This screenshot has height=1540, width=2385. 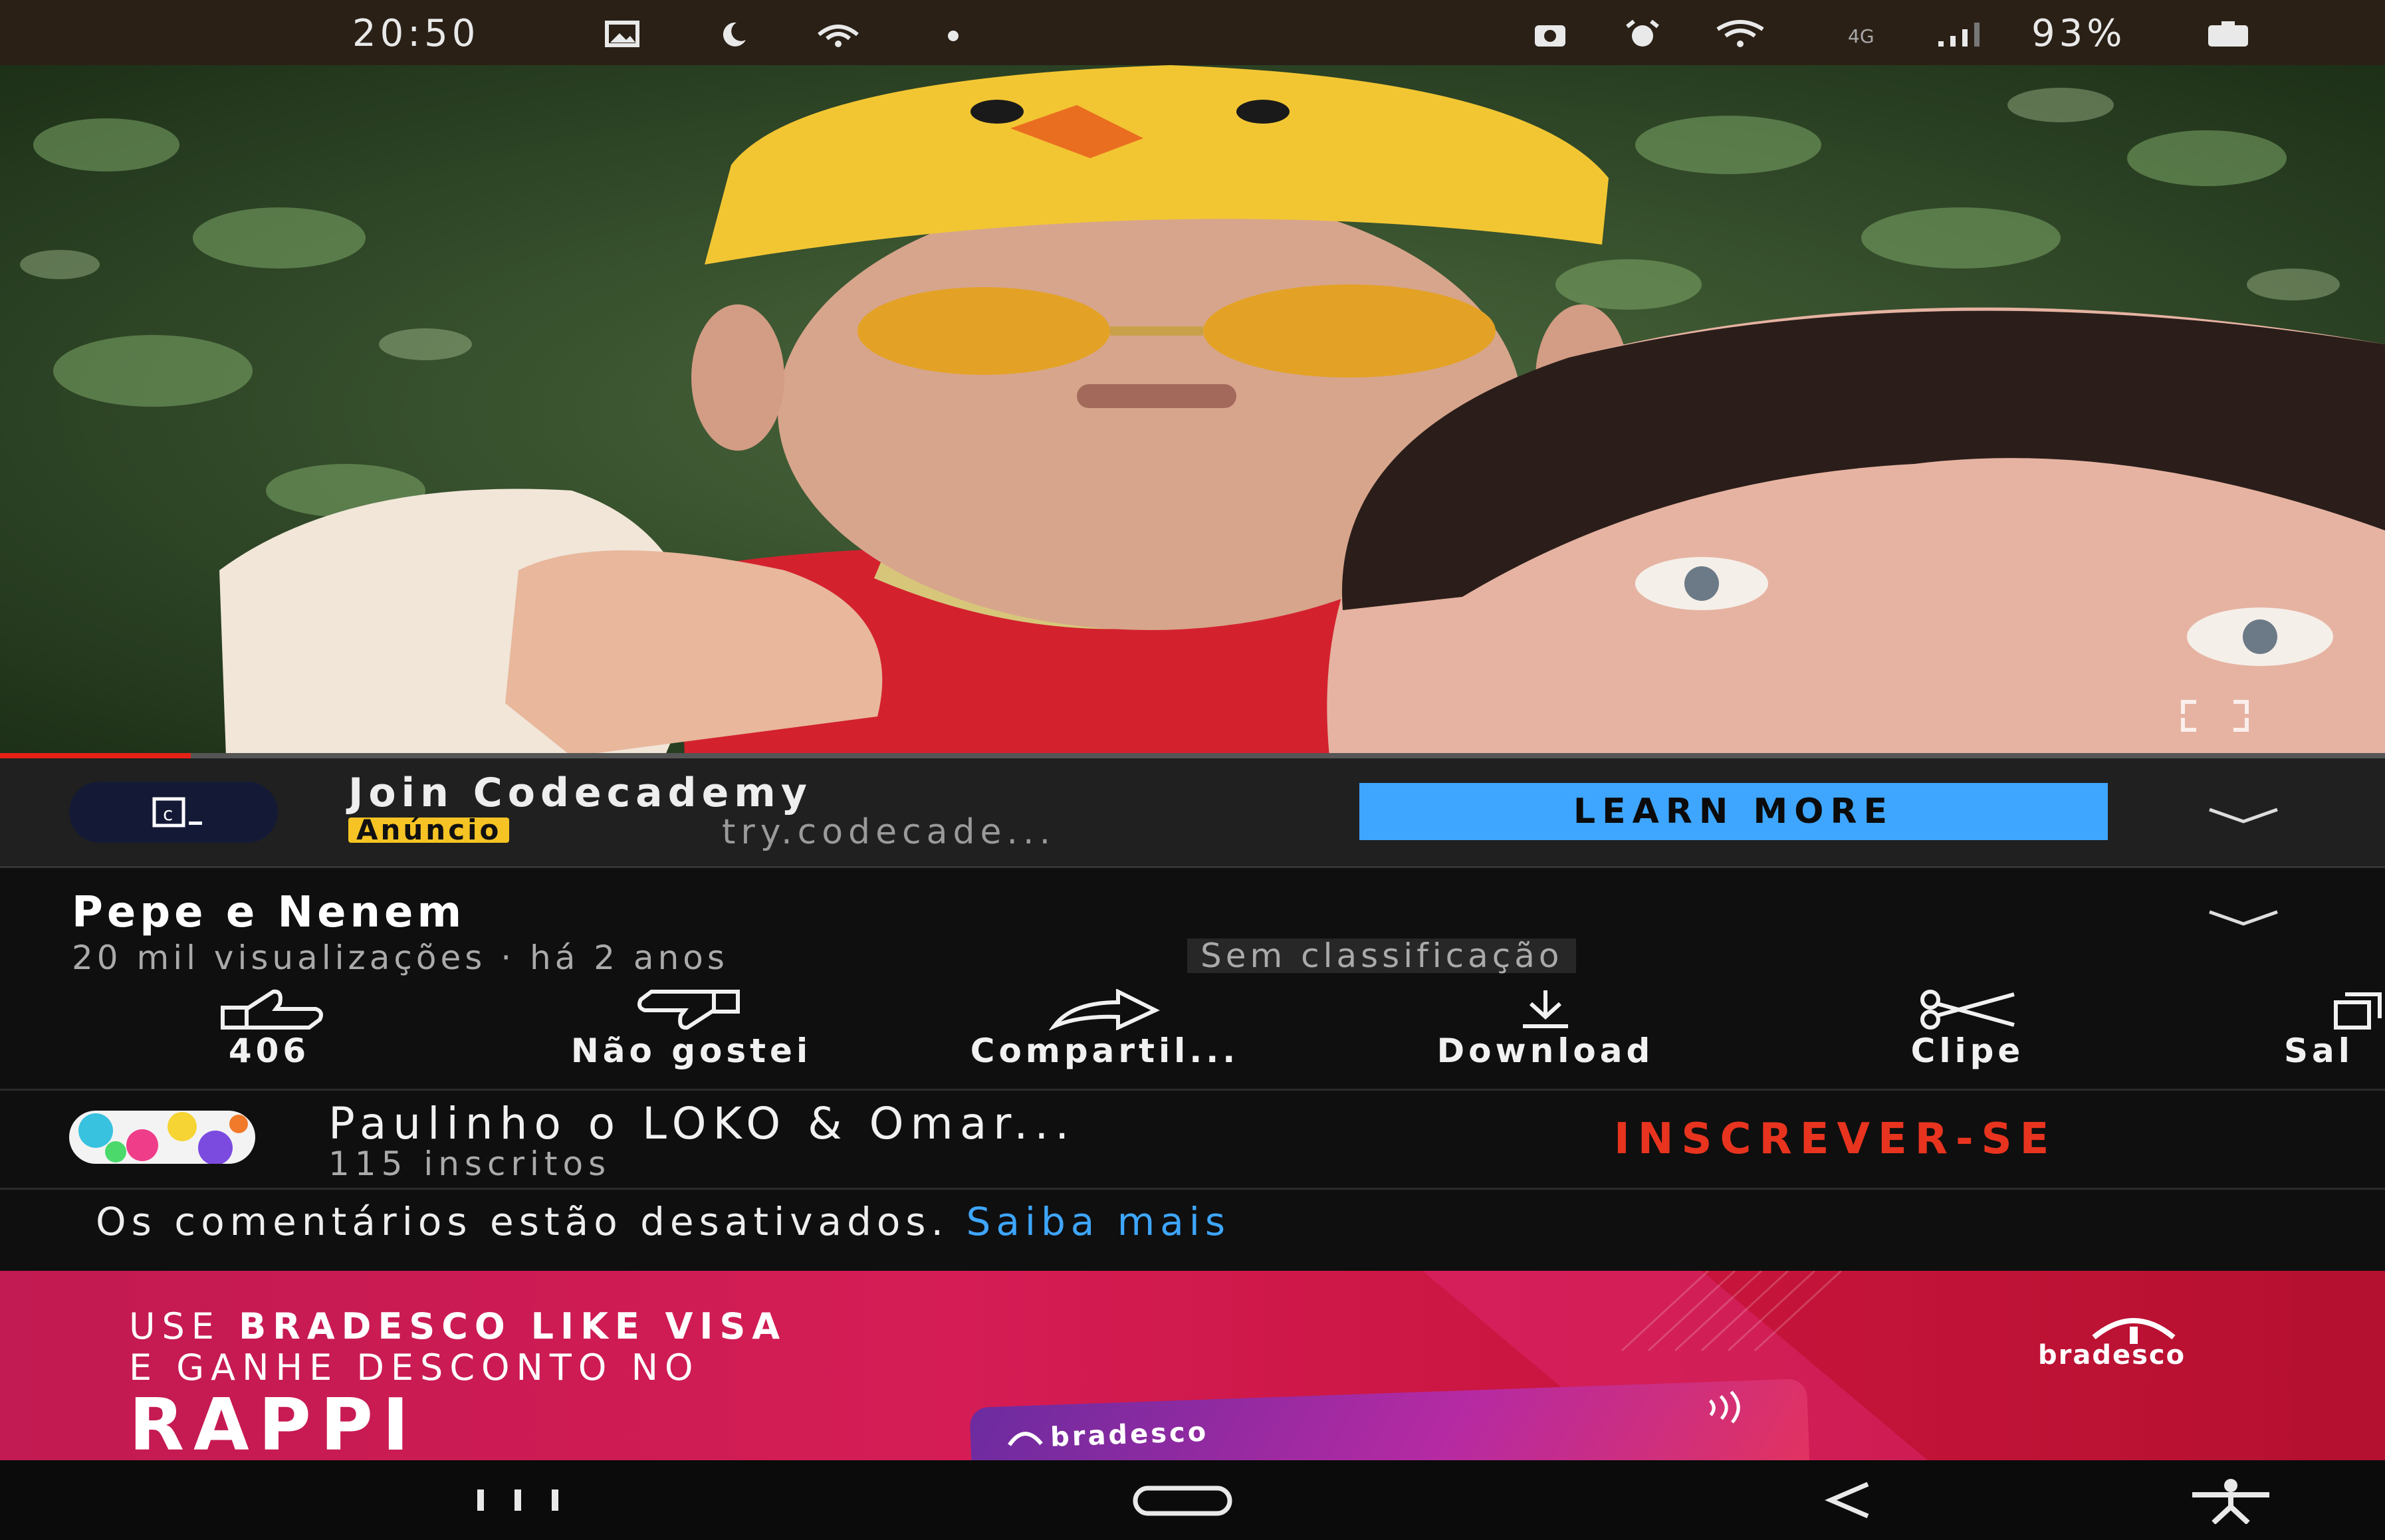 What do you see at coordinates (1545, 1051) in the screenshot?
I see `download-label: Download` at bounding box center [1545, 1051].